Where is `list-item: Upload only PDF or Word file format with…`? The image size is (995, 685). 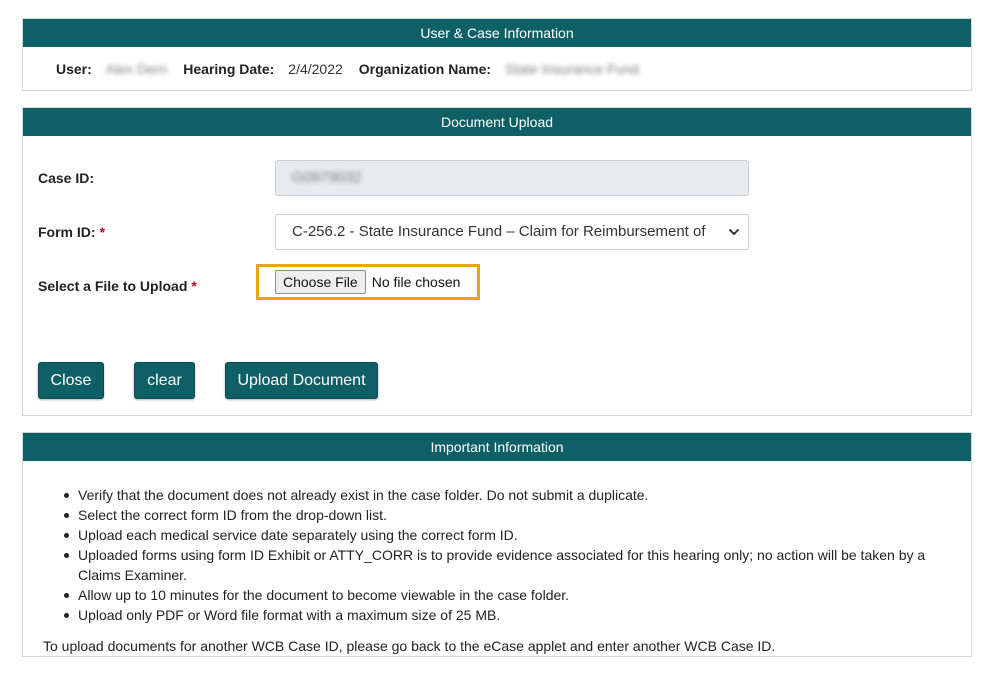
list-item: Upload only PDF or Word file format with… is located at coordinates (506, 615).